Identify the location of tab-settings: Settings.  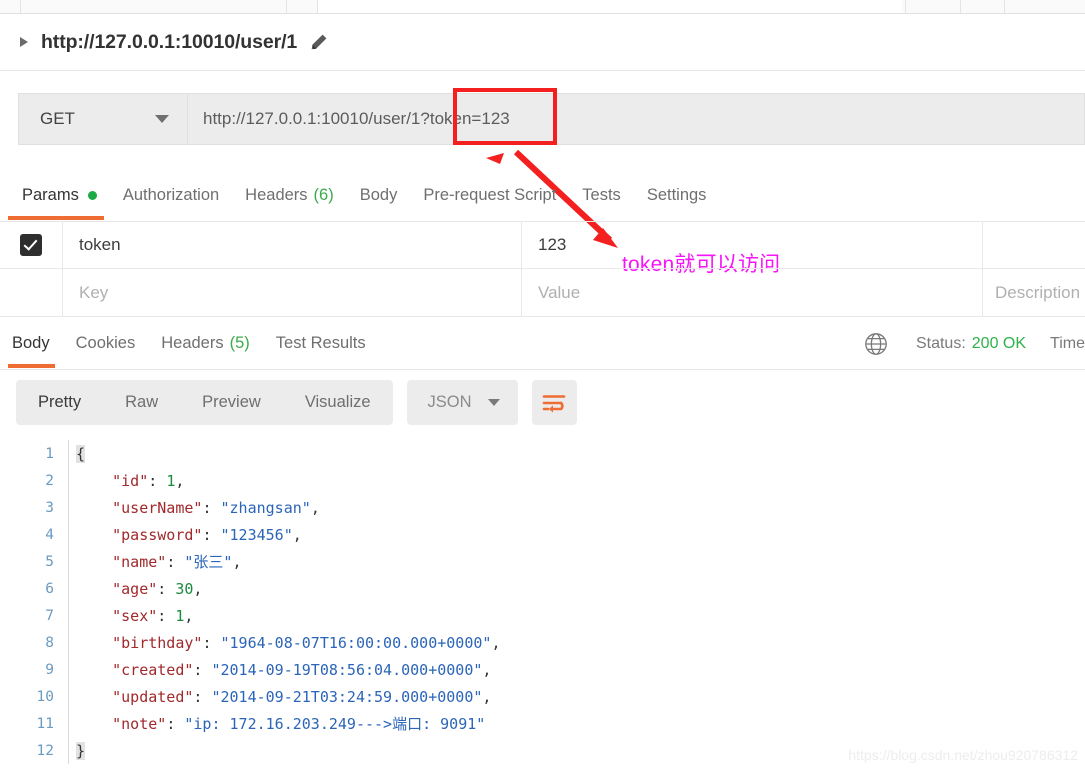
(677, 195).